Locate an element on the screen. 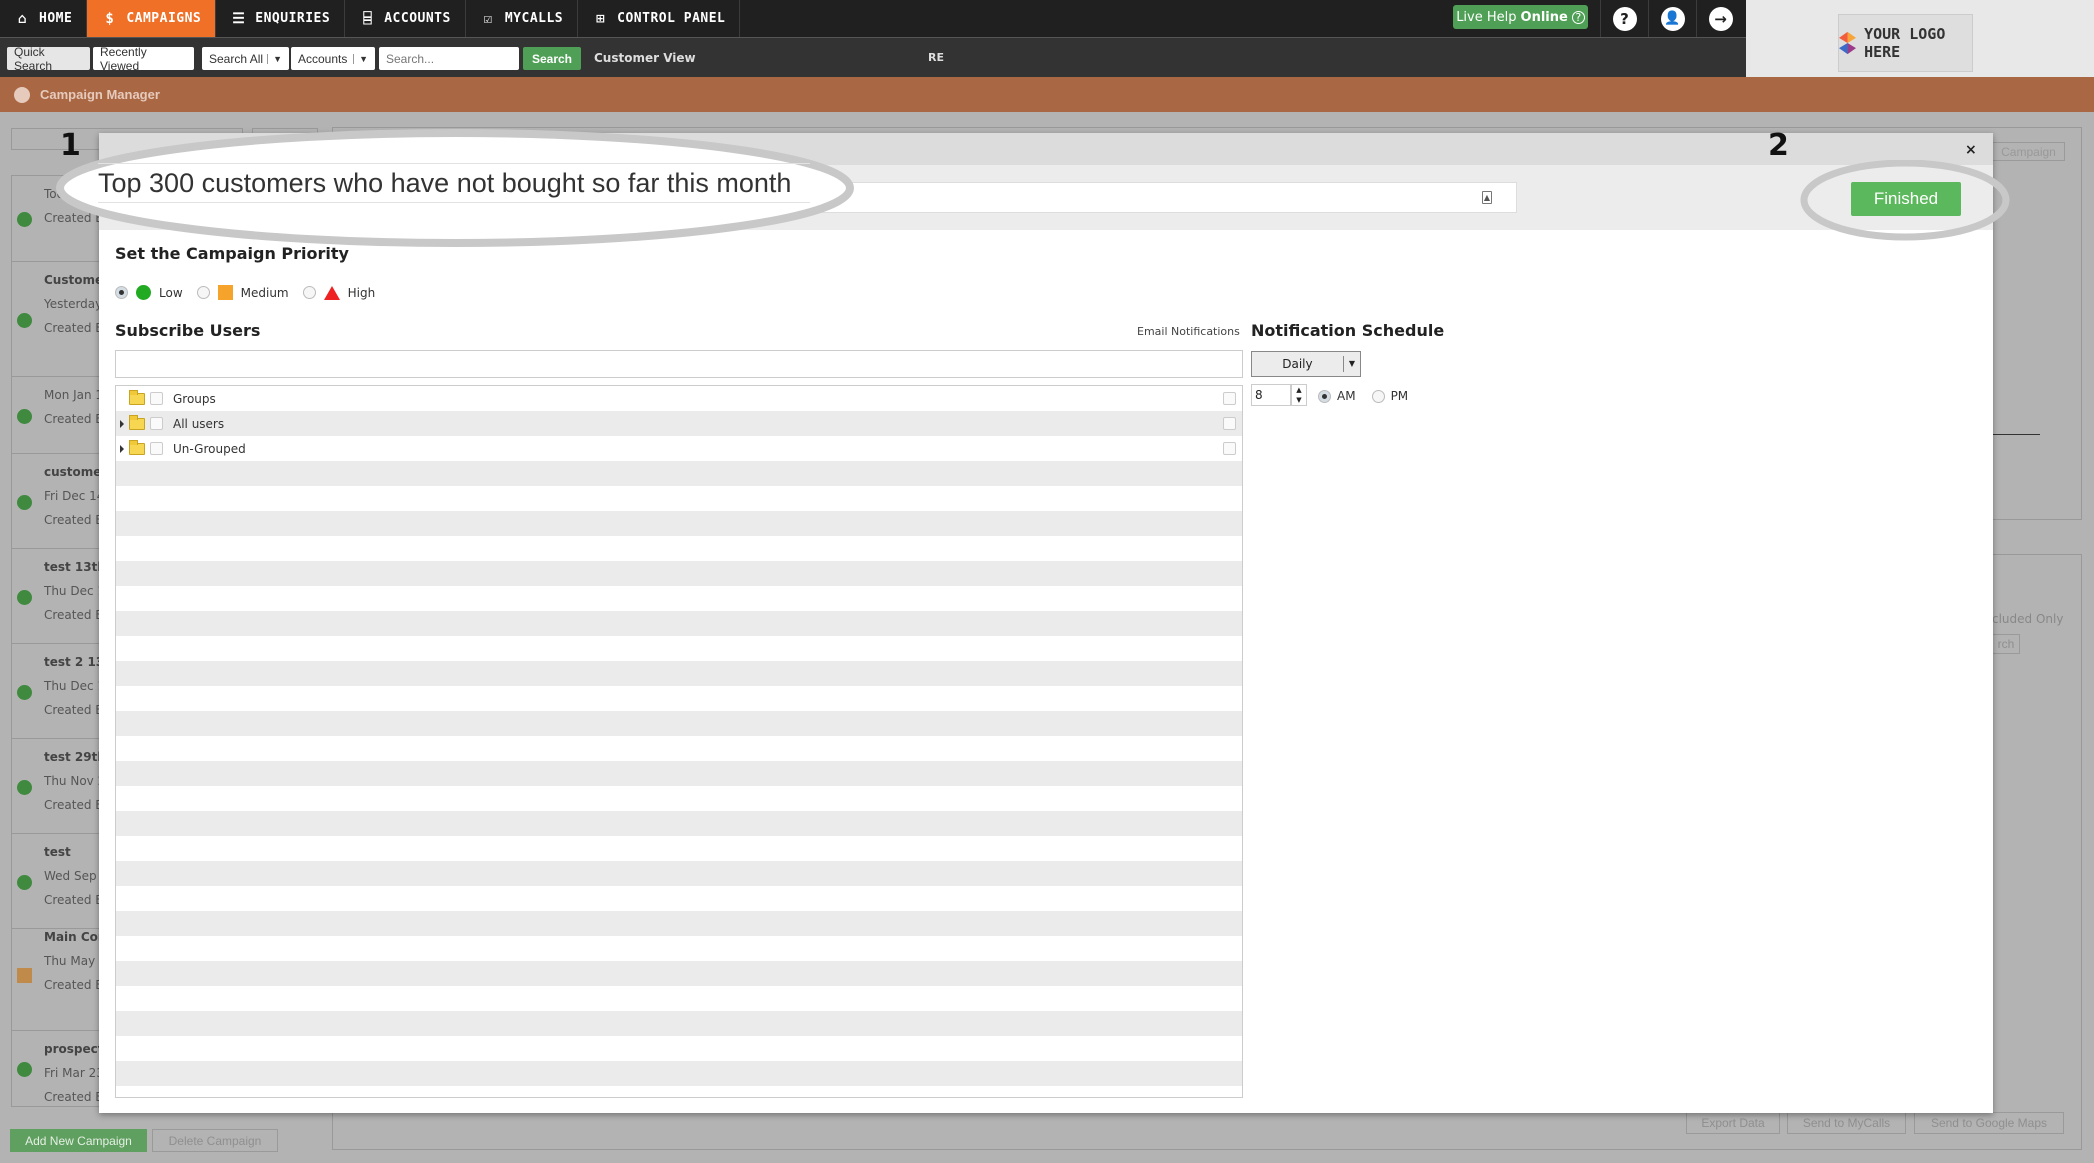 The image size is (2094, 1163). campaign-item-text: test 29th Thu Nov 2 Created B is located at coordinates (75, 781).